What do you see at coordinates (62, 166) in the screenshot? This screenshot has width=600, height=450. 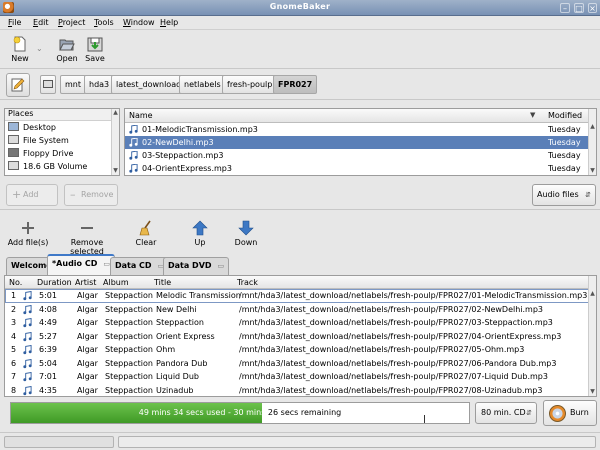 I see `place-volume: 18.6 GB Volume` at bounding box center [62, 166].